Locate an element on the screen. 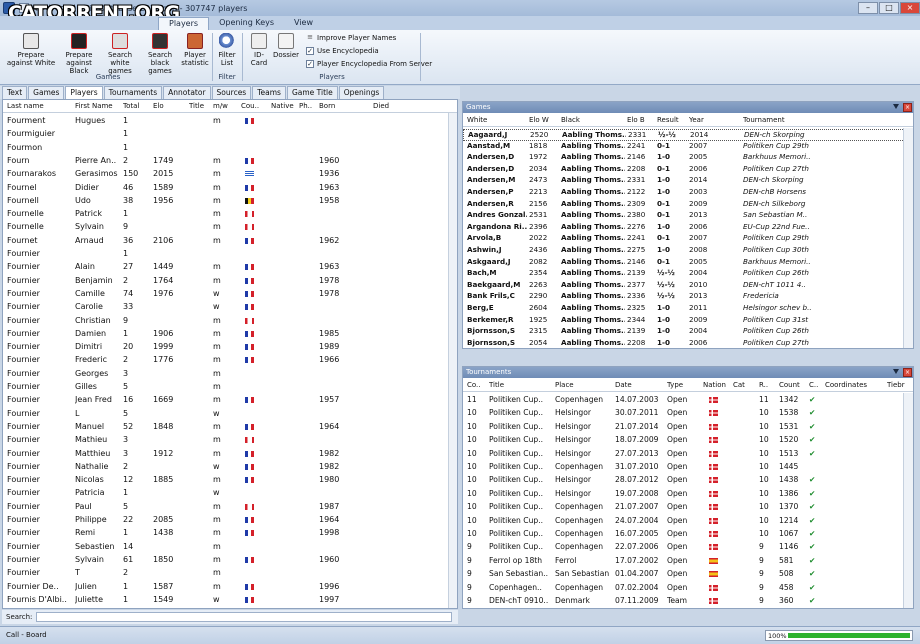 This screenshot has height=644, width=920. table-row: Fournier Gilles 5 m is located at coordinates (230, 387).